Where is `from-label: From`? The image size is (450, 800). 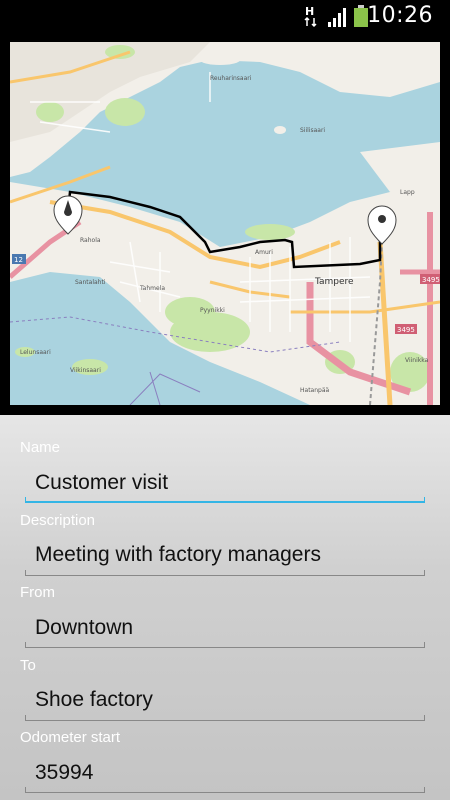 from-label: From is located at coordinates (37, 592).